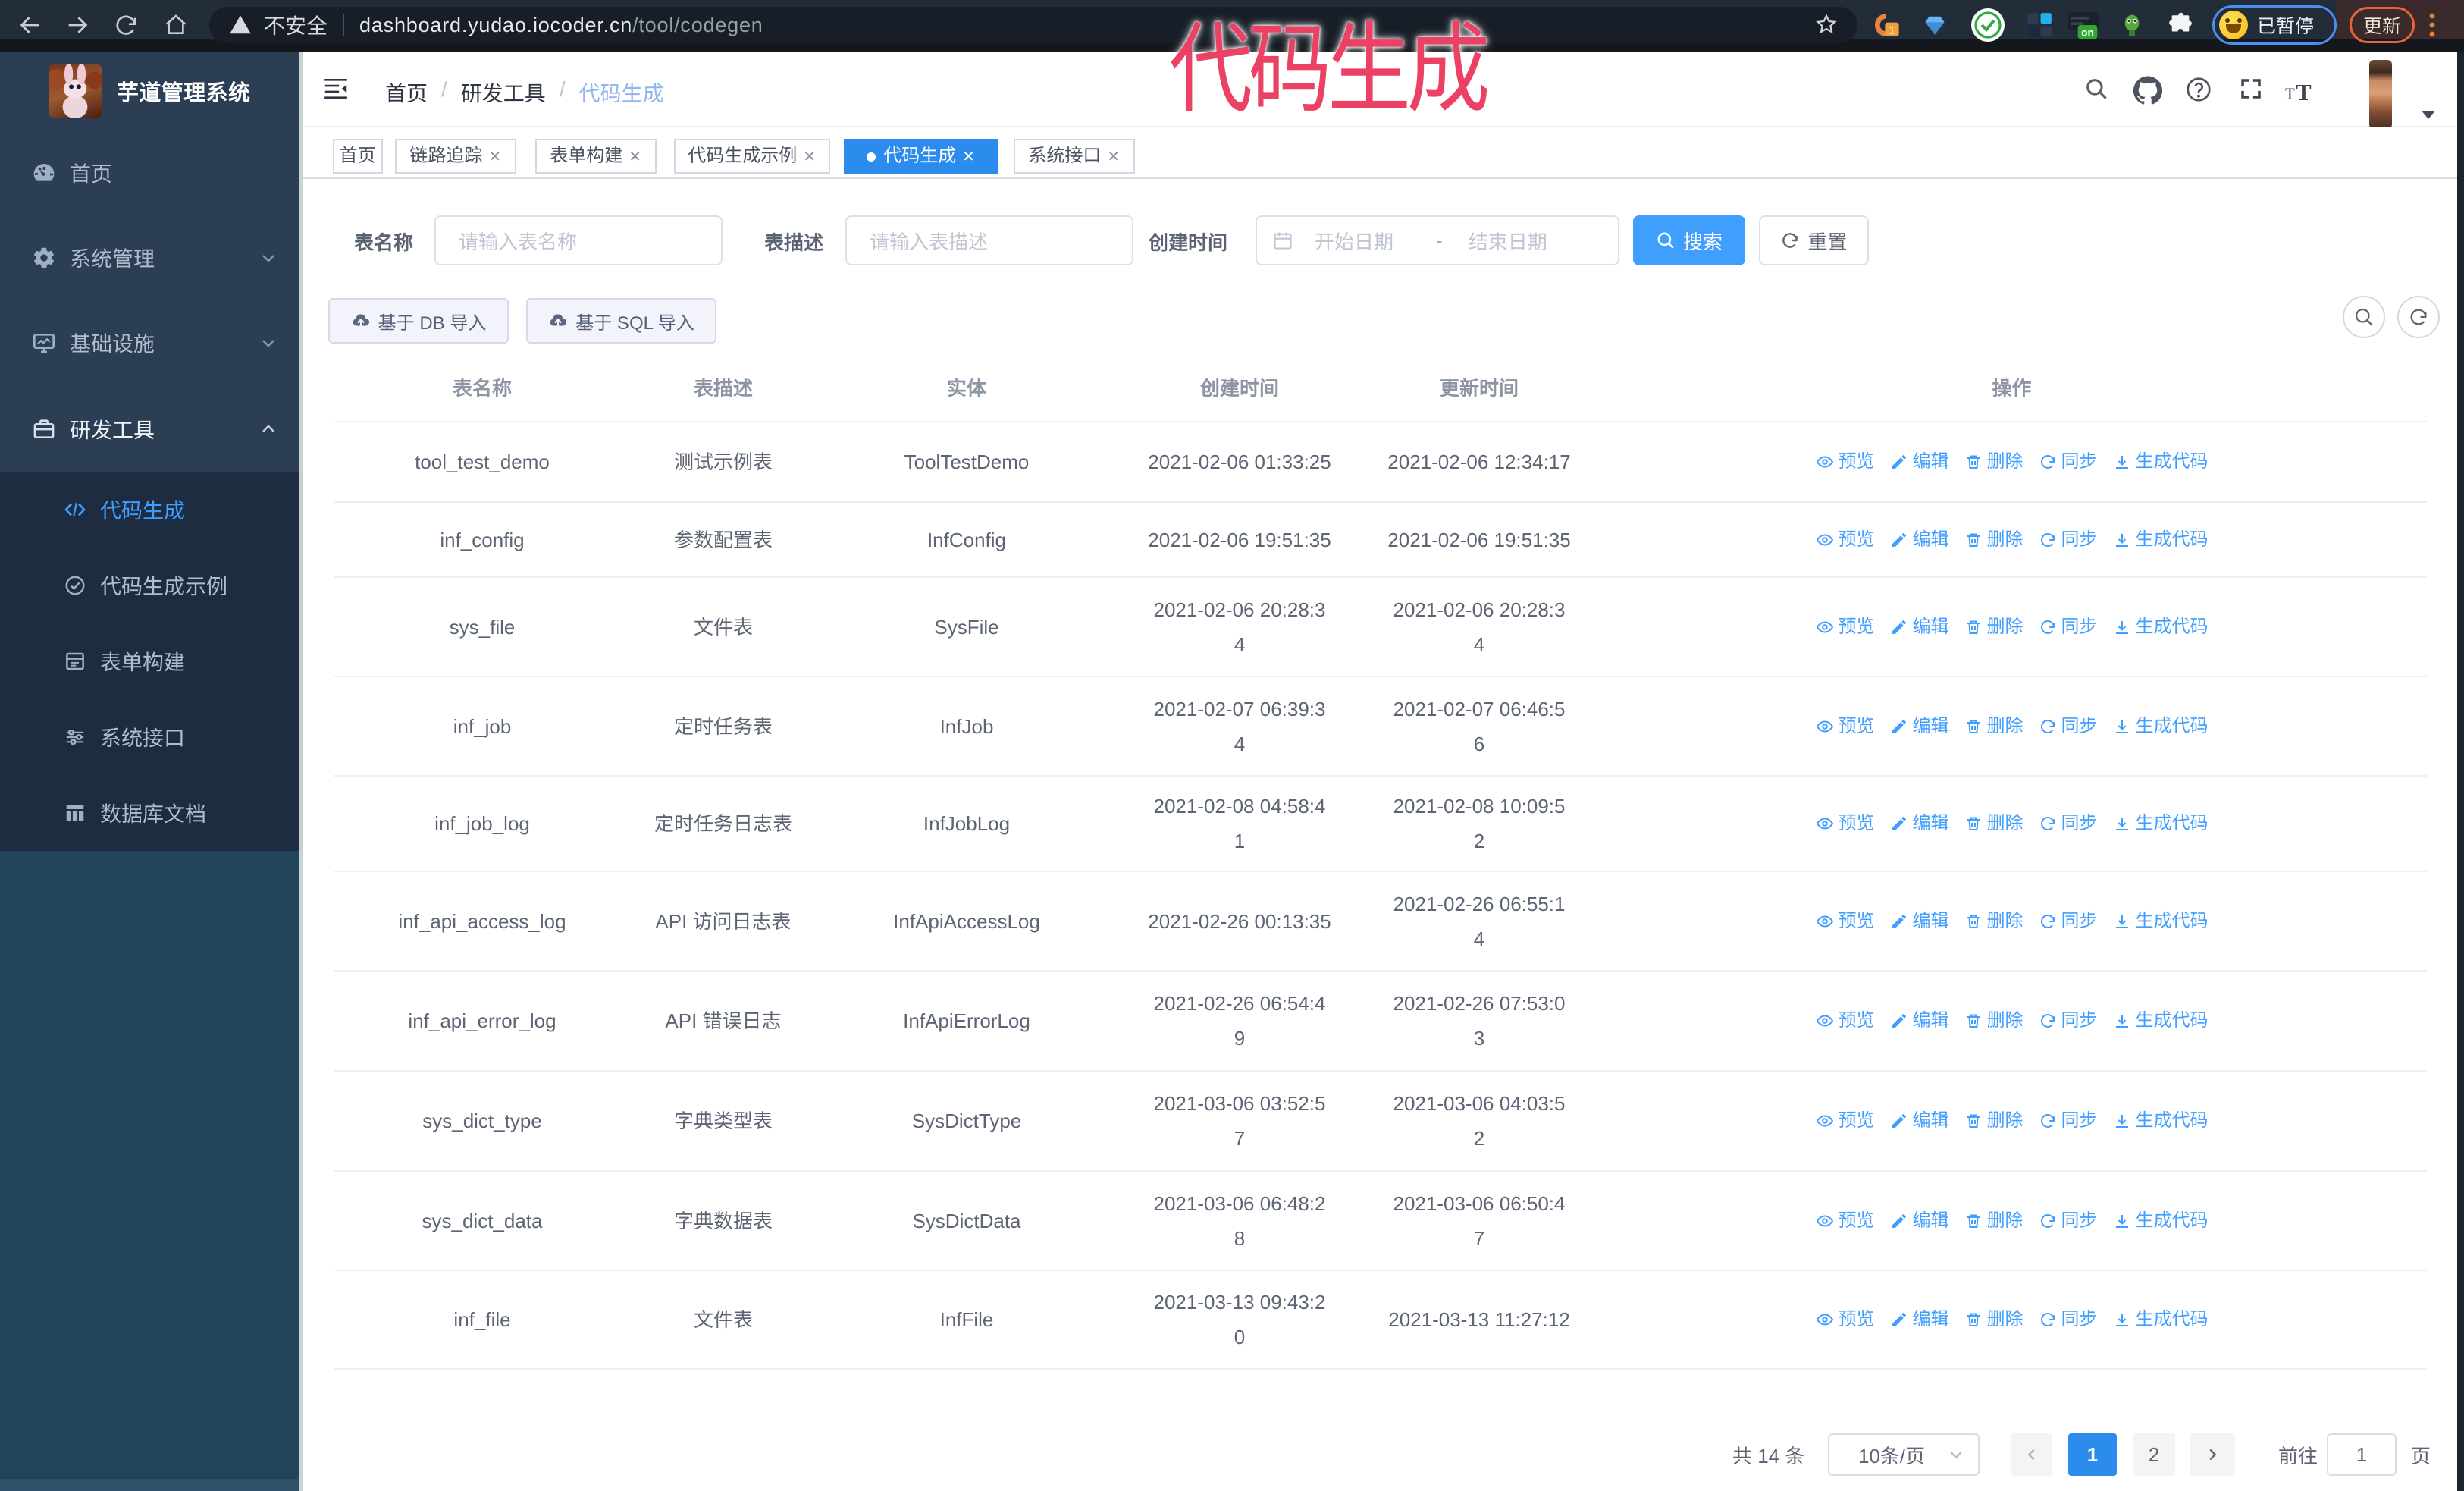  Describe the element at coordinates (1892, 30) in the screenshot. I see `svg-text: 1` at that location.